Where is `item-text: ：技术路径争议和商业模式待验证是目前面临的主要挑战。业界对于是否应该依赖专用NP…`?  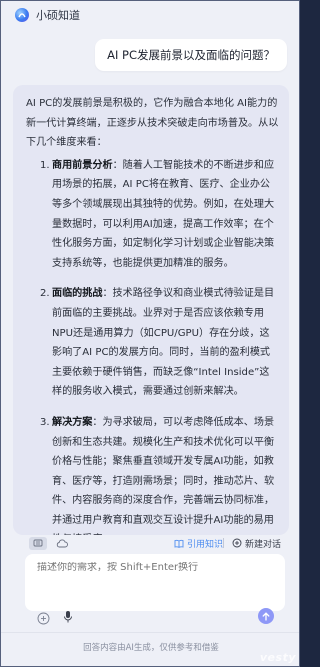 item-text: ：技术路径争议和商业模式待验证是目前面临的主要挑战。业界对于是否应该依赖专用NP… is located at coordinates (163, 343).